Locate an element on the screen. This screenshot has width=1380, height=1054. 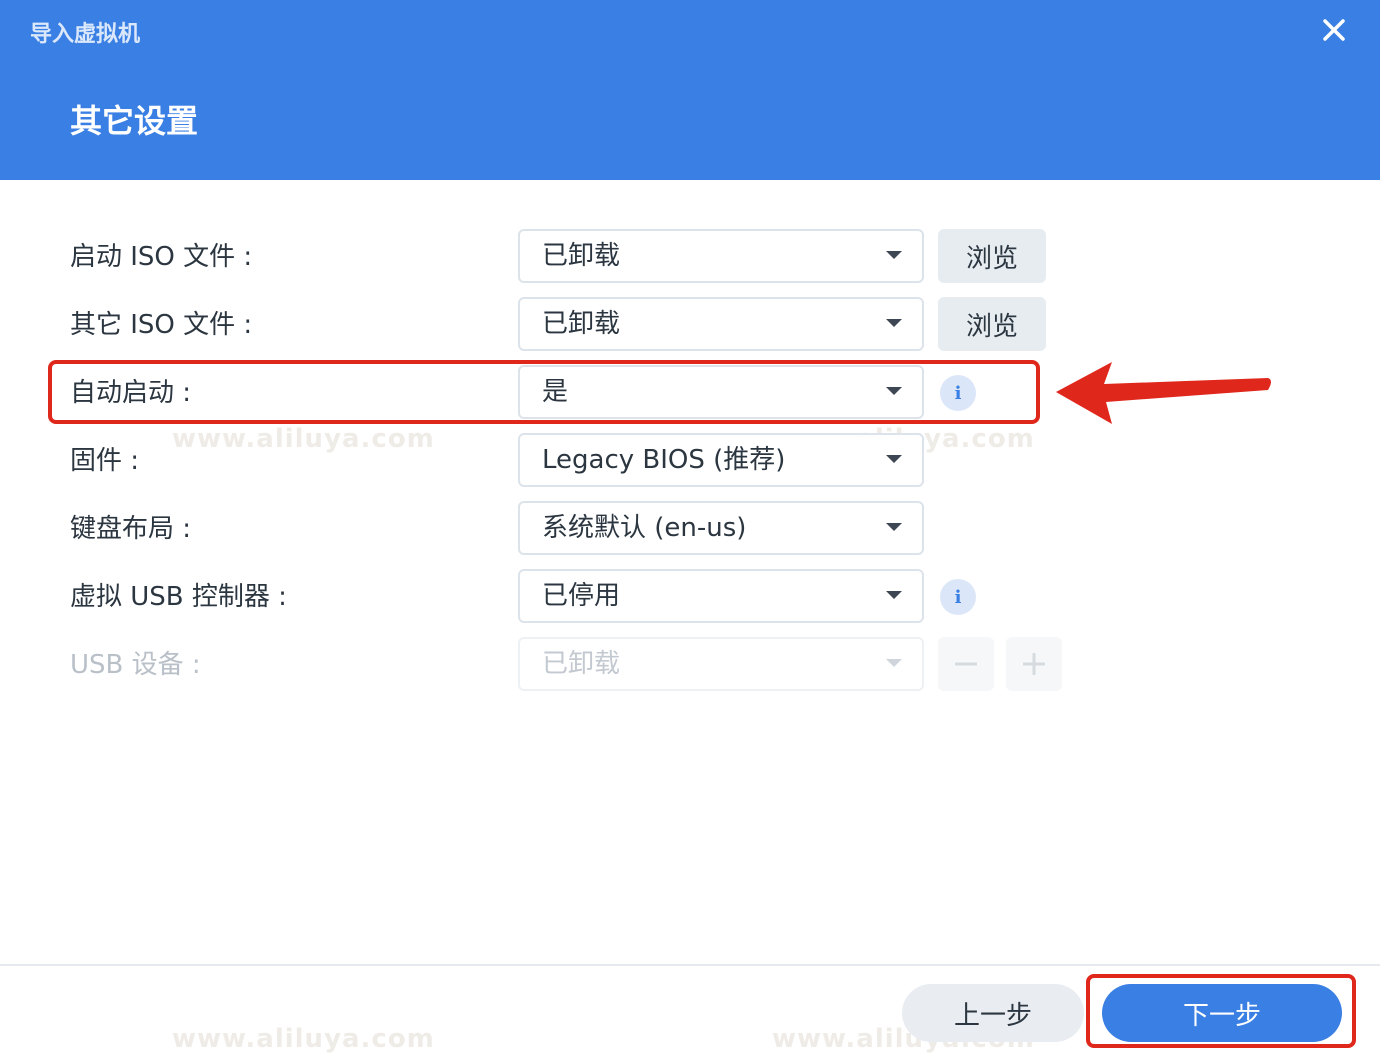
annotation-arrow-icon is located at coordinates (1163, 393).